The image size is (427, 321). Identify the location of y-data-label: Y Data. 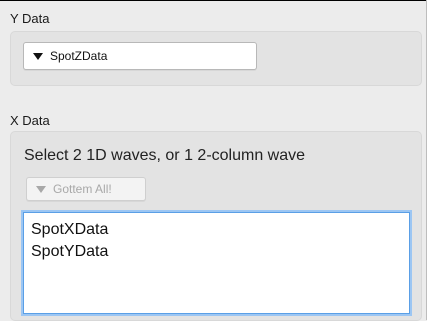
(30, 18).